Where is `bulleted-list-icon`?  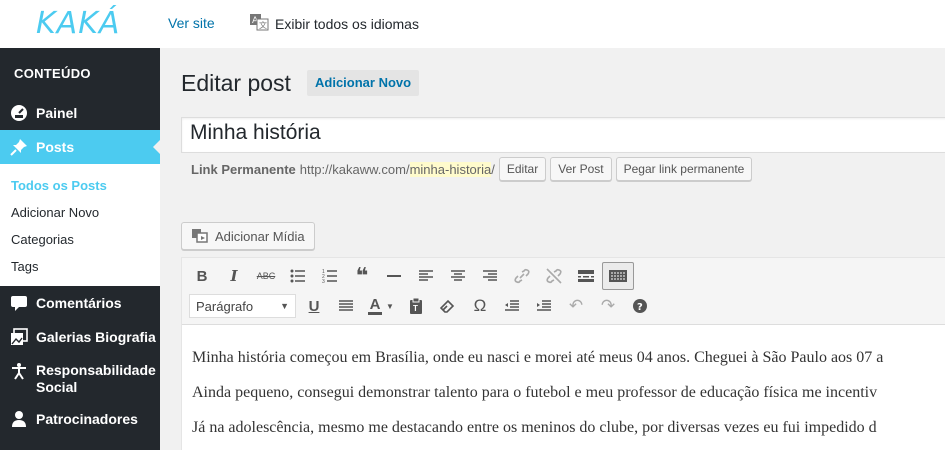
bulleted-list-icon is located at coordinates (298, 276).